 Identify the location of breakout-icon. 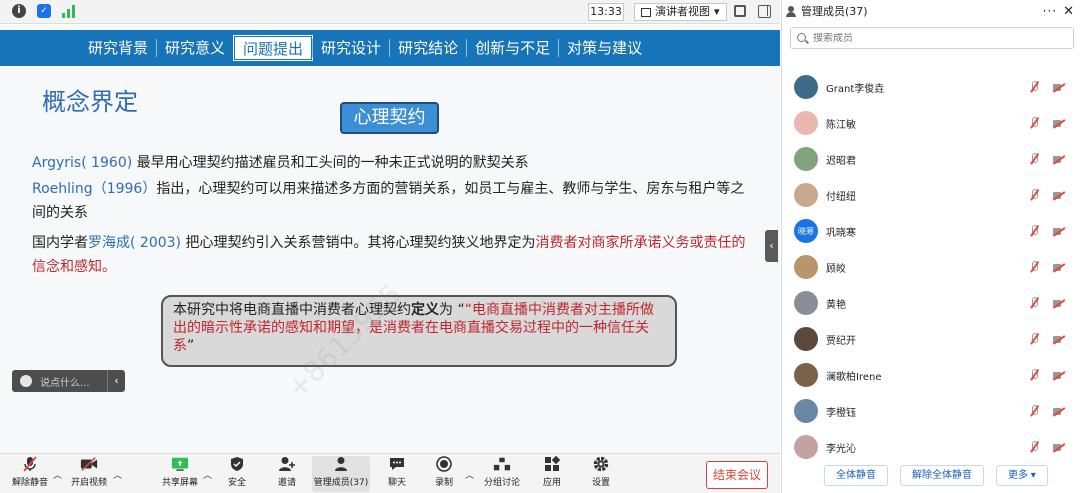
(502, 464).